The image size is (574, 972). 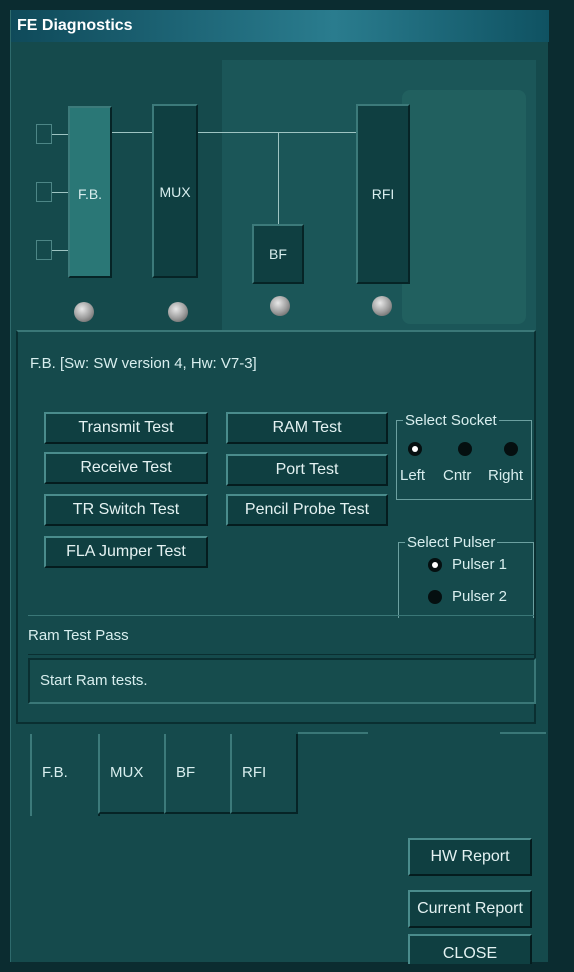 What do you see at coordinates (480, 596) in the screenshot?
I see `pulser-2-label: Pulser 2` at bounding box center [480, 596].